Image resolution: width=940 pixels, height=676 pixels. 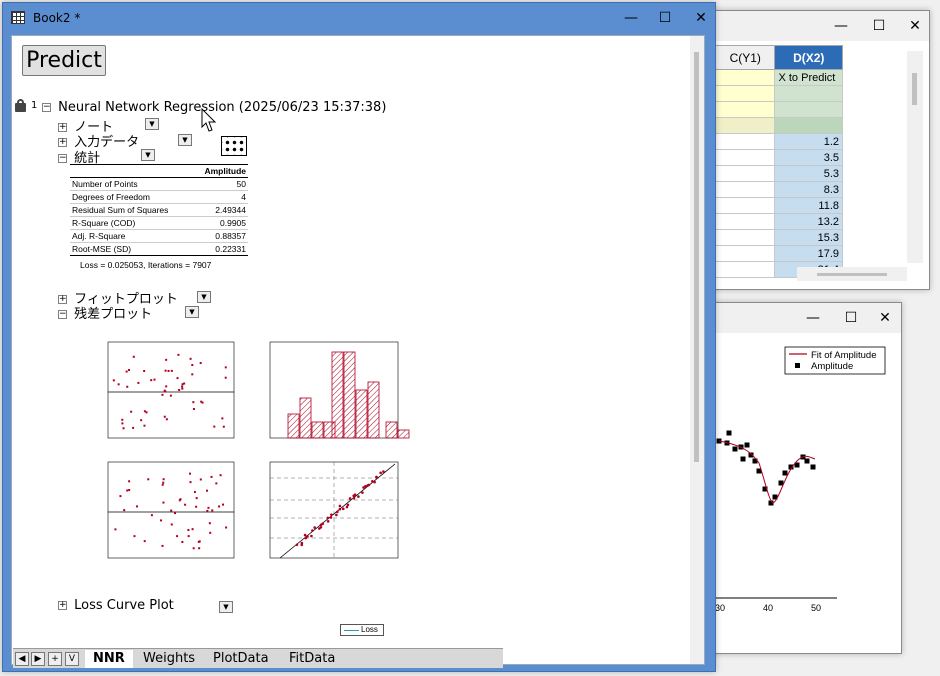 I want to click on workbook-titlebar: Book2 * — ☐ ✕, so click(x=359, y=18).